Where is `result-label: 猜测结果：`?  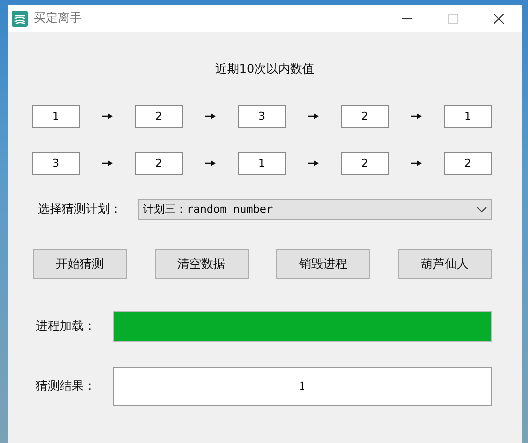 result-label: 猜测结果： is located at coordinates (66, 386).